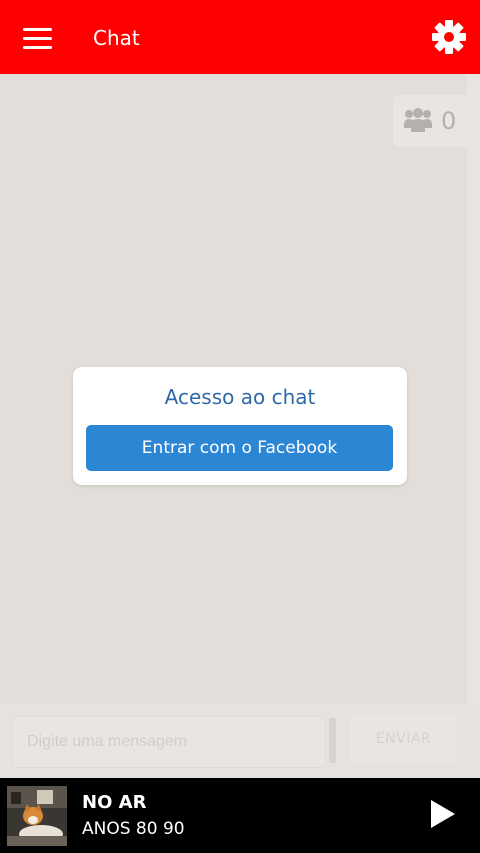  Describe the element at coordinates (240, 37) in the screenshot. I see `app-bar: Chat` at that location.